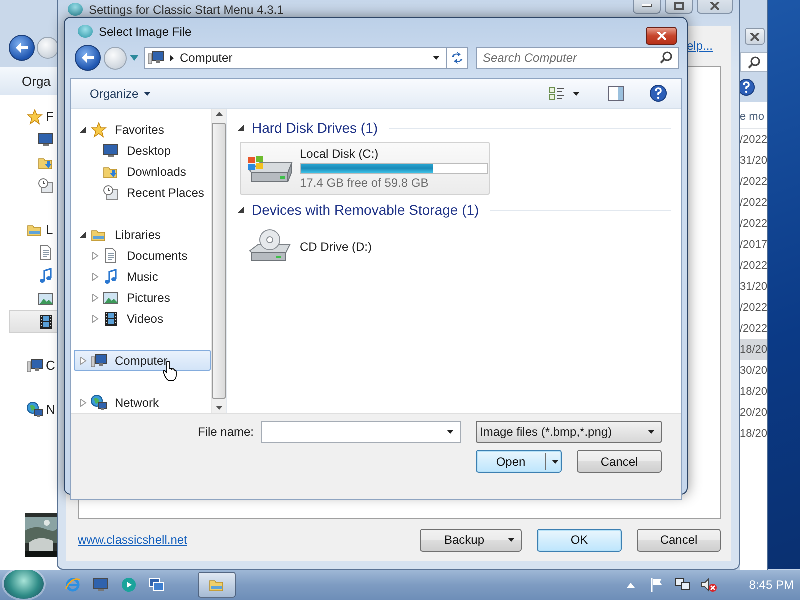 Image resolution: width=800 pixels, height=600 pixels. What do you see at coordinates (142, 150) in the screenshot?
I see `tree-item: Desktop` at bounding box center [142, 150].